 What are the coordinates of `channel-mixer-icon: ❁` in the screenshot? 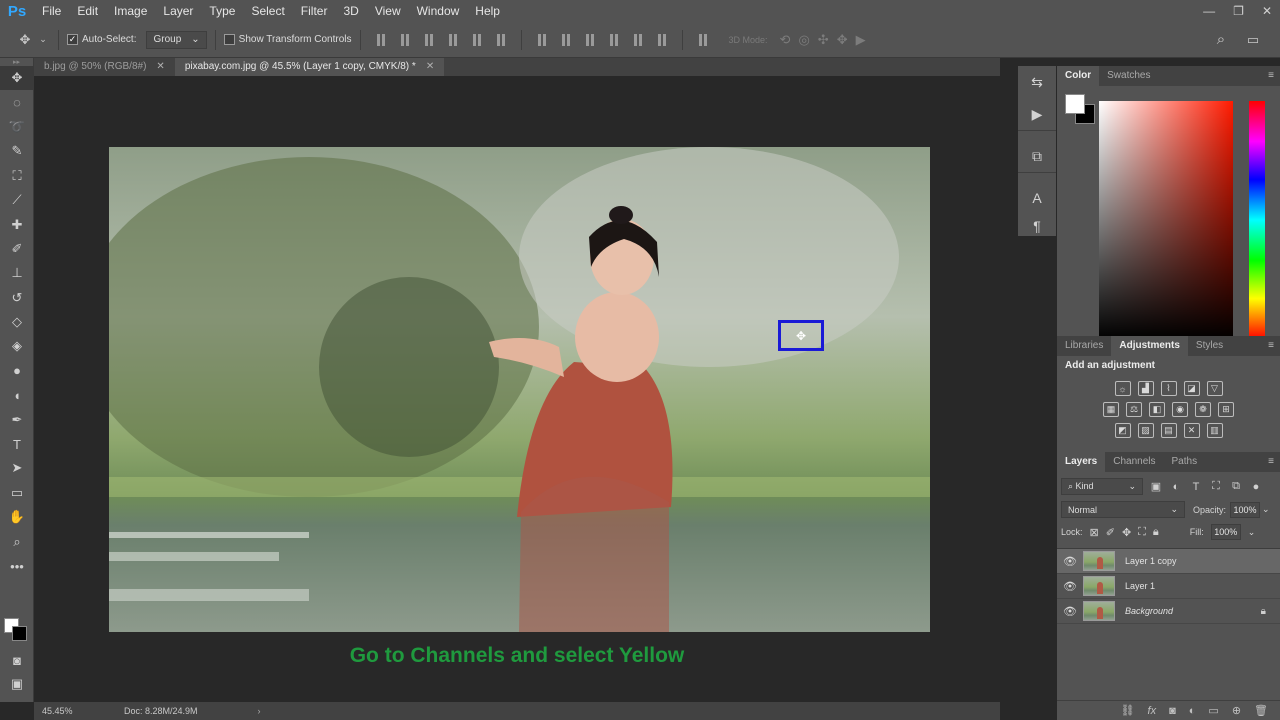 It's located at (1203, 409).